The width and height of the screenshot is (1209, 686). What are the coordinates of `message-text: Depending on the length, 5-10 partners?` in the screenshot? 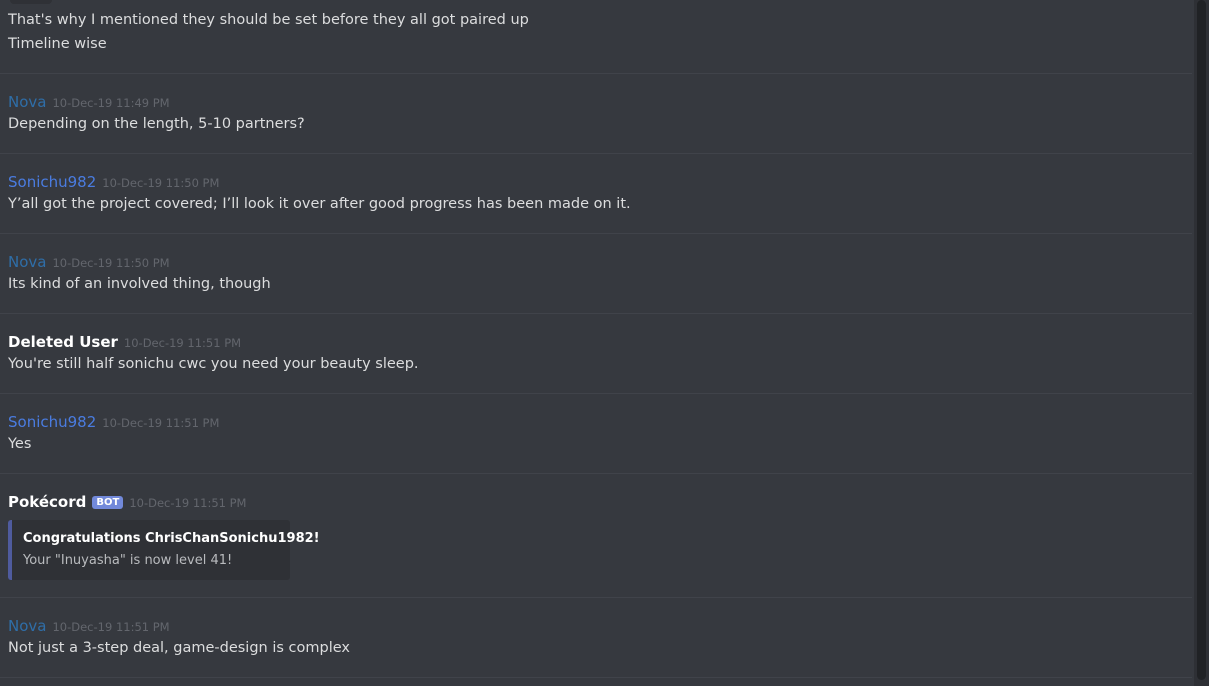 It's located at (156, 124).